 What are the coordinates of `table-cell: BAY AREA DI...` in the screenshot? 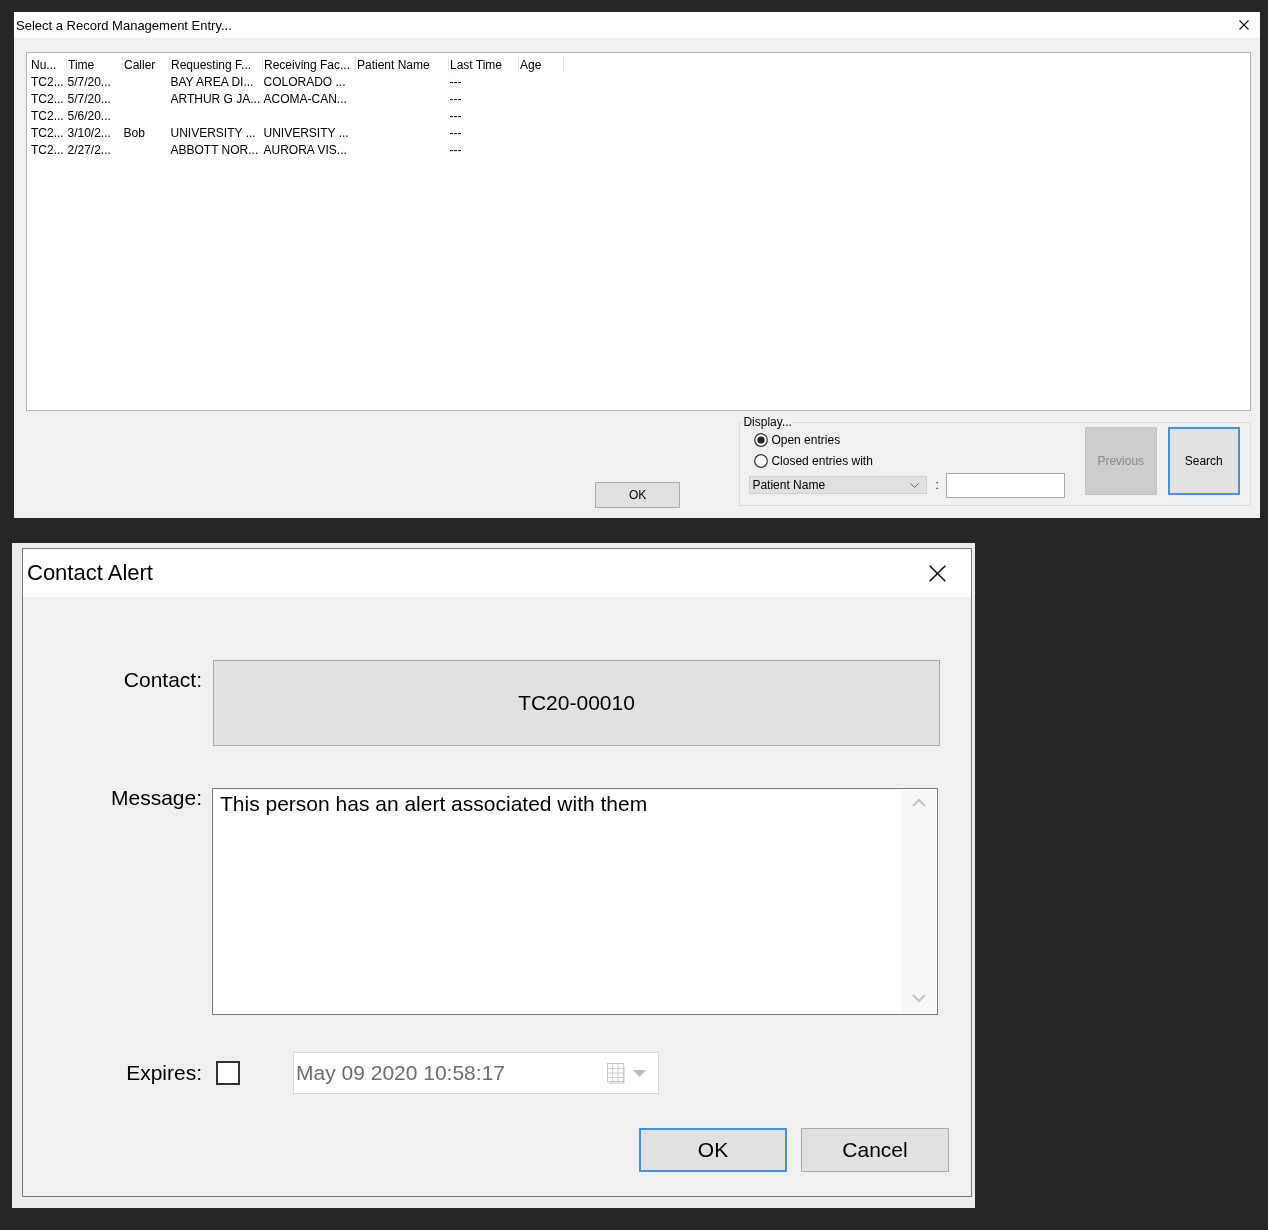 It's located at (216, 81).